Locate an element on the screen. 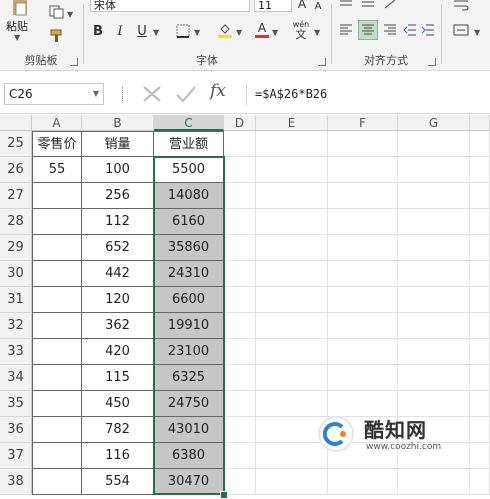 This screenshot has height=499, width=490. phonetic-dropdown-icon: ▼ is located at coordinates (317, 32).